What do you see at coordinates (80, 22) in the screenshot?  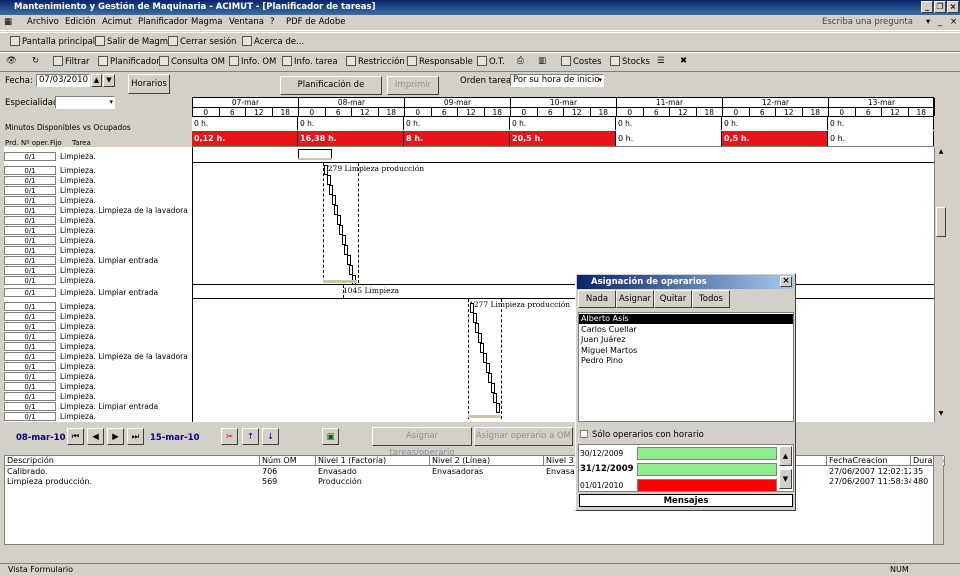 I see `menu-edicion: Edición` at bounding box center [80, 22].